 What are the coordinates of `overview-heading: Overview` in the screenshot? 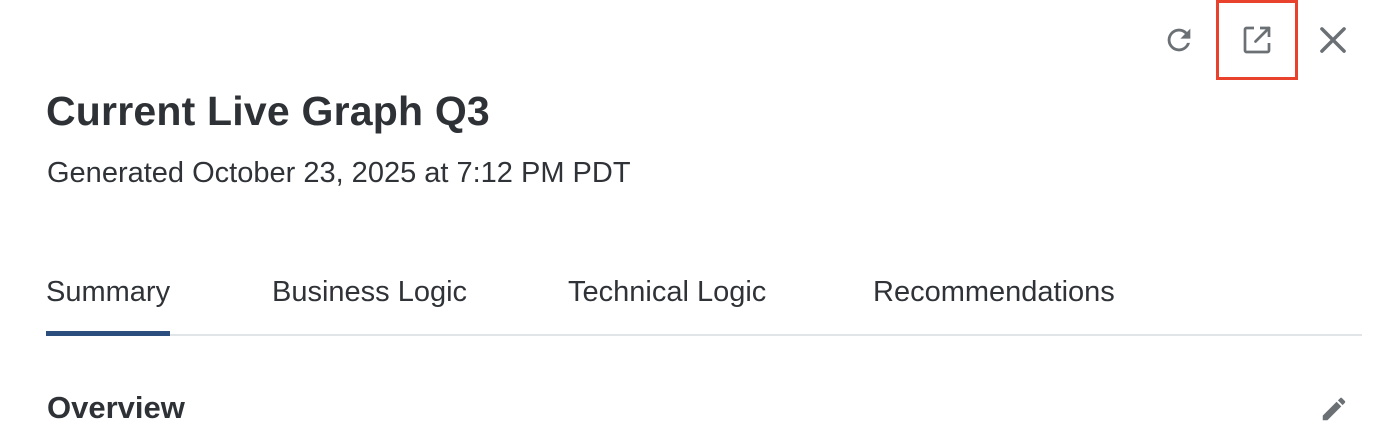 It's located at (116, 407).